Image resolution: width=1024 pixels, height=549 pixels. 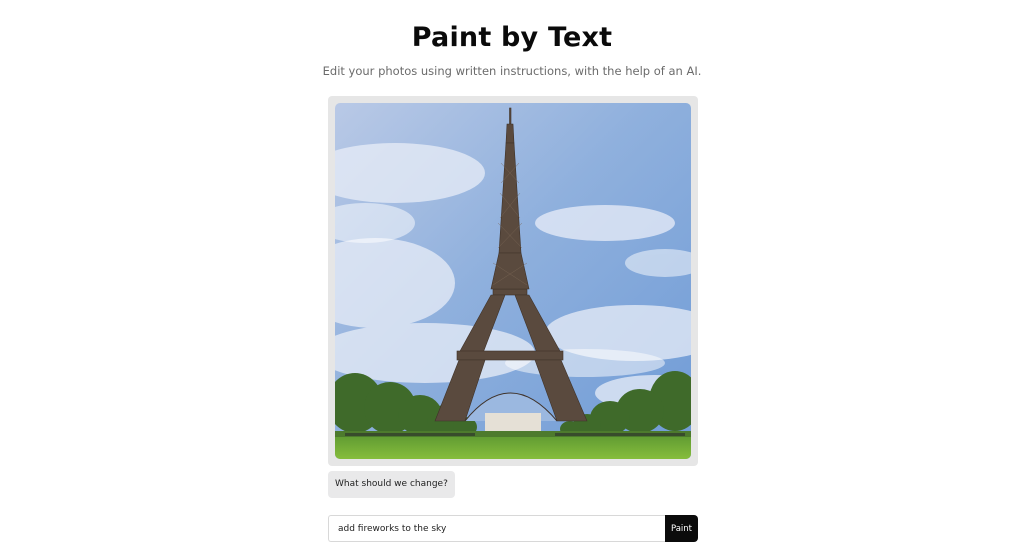 I want to click on edit-instruction-input, so click(x=496, y=528).